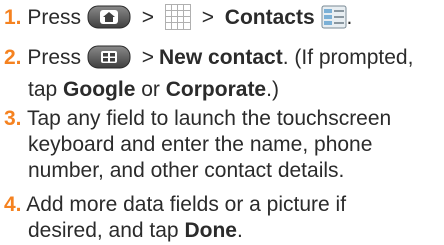 The height and width of the screenshot is (245, 444). Describe the element at coordinates (269, 17) in the screenshot. I see `step-bold-term: Contacts` at that location.